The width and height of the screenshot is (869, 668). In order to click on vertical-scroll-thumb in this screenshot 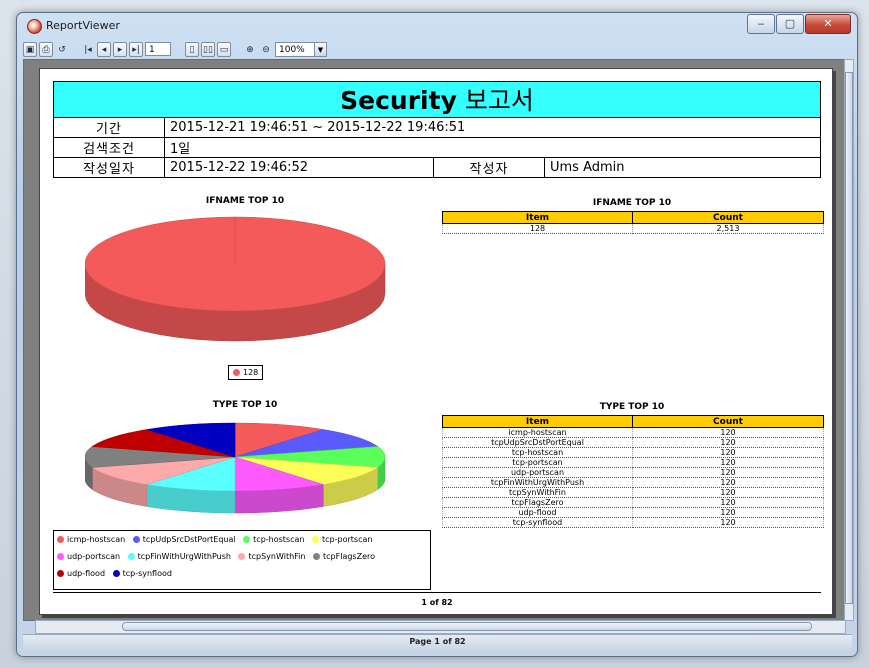, I will do `click(849, 338)`.